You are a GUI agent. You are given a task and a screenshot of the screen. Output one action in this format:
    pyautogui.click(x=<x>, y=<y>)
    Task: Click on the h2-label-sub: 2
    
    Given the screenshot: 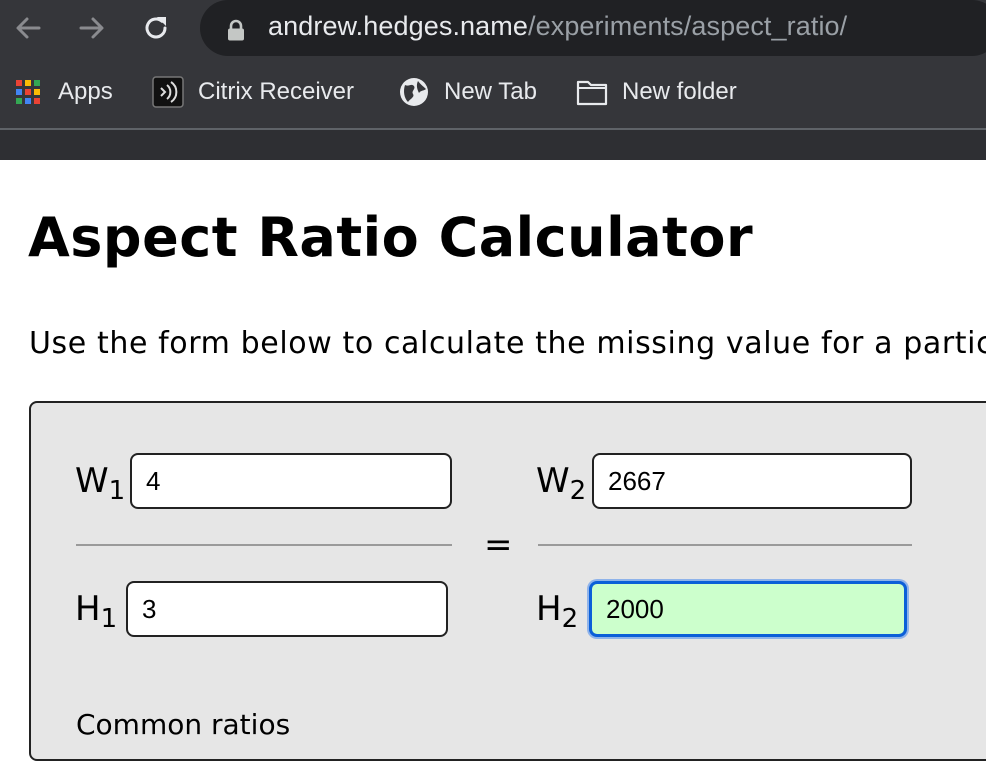 What is the action you would take?
    pyautogui.click(x=570, y=619)
    